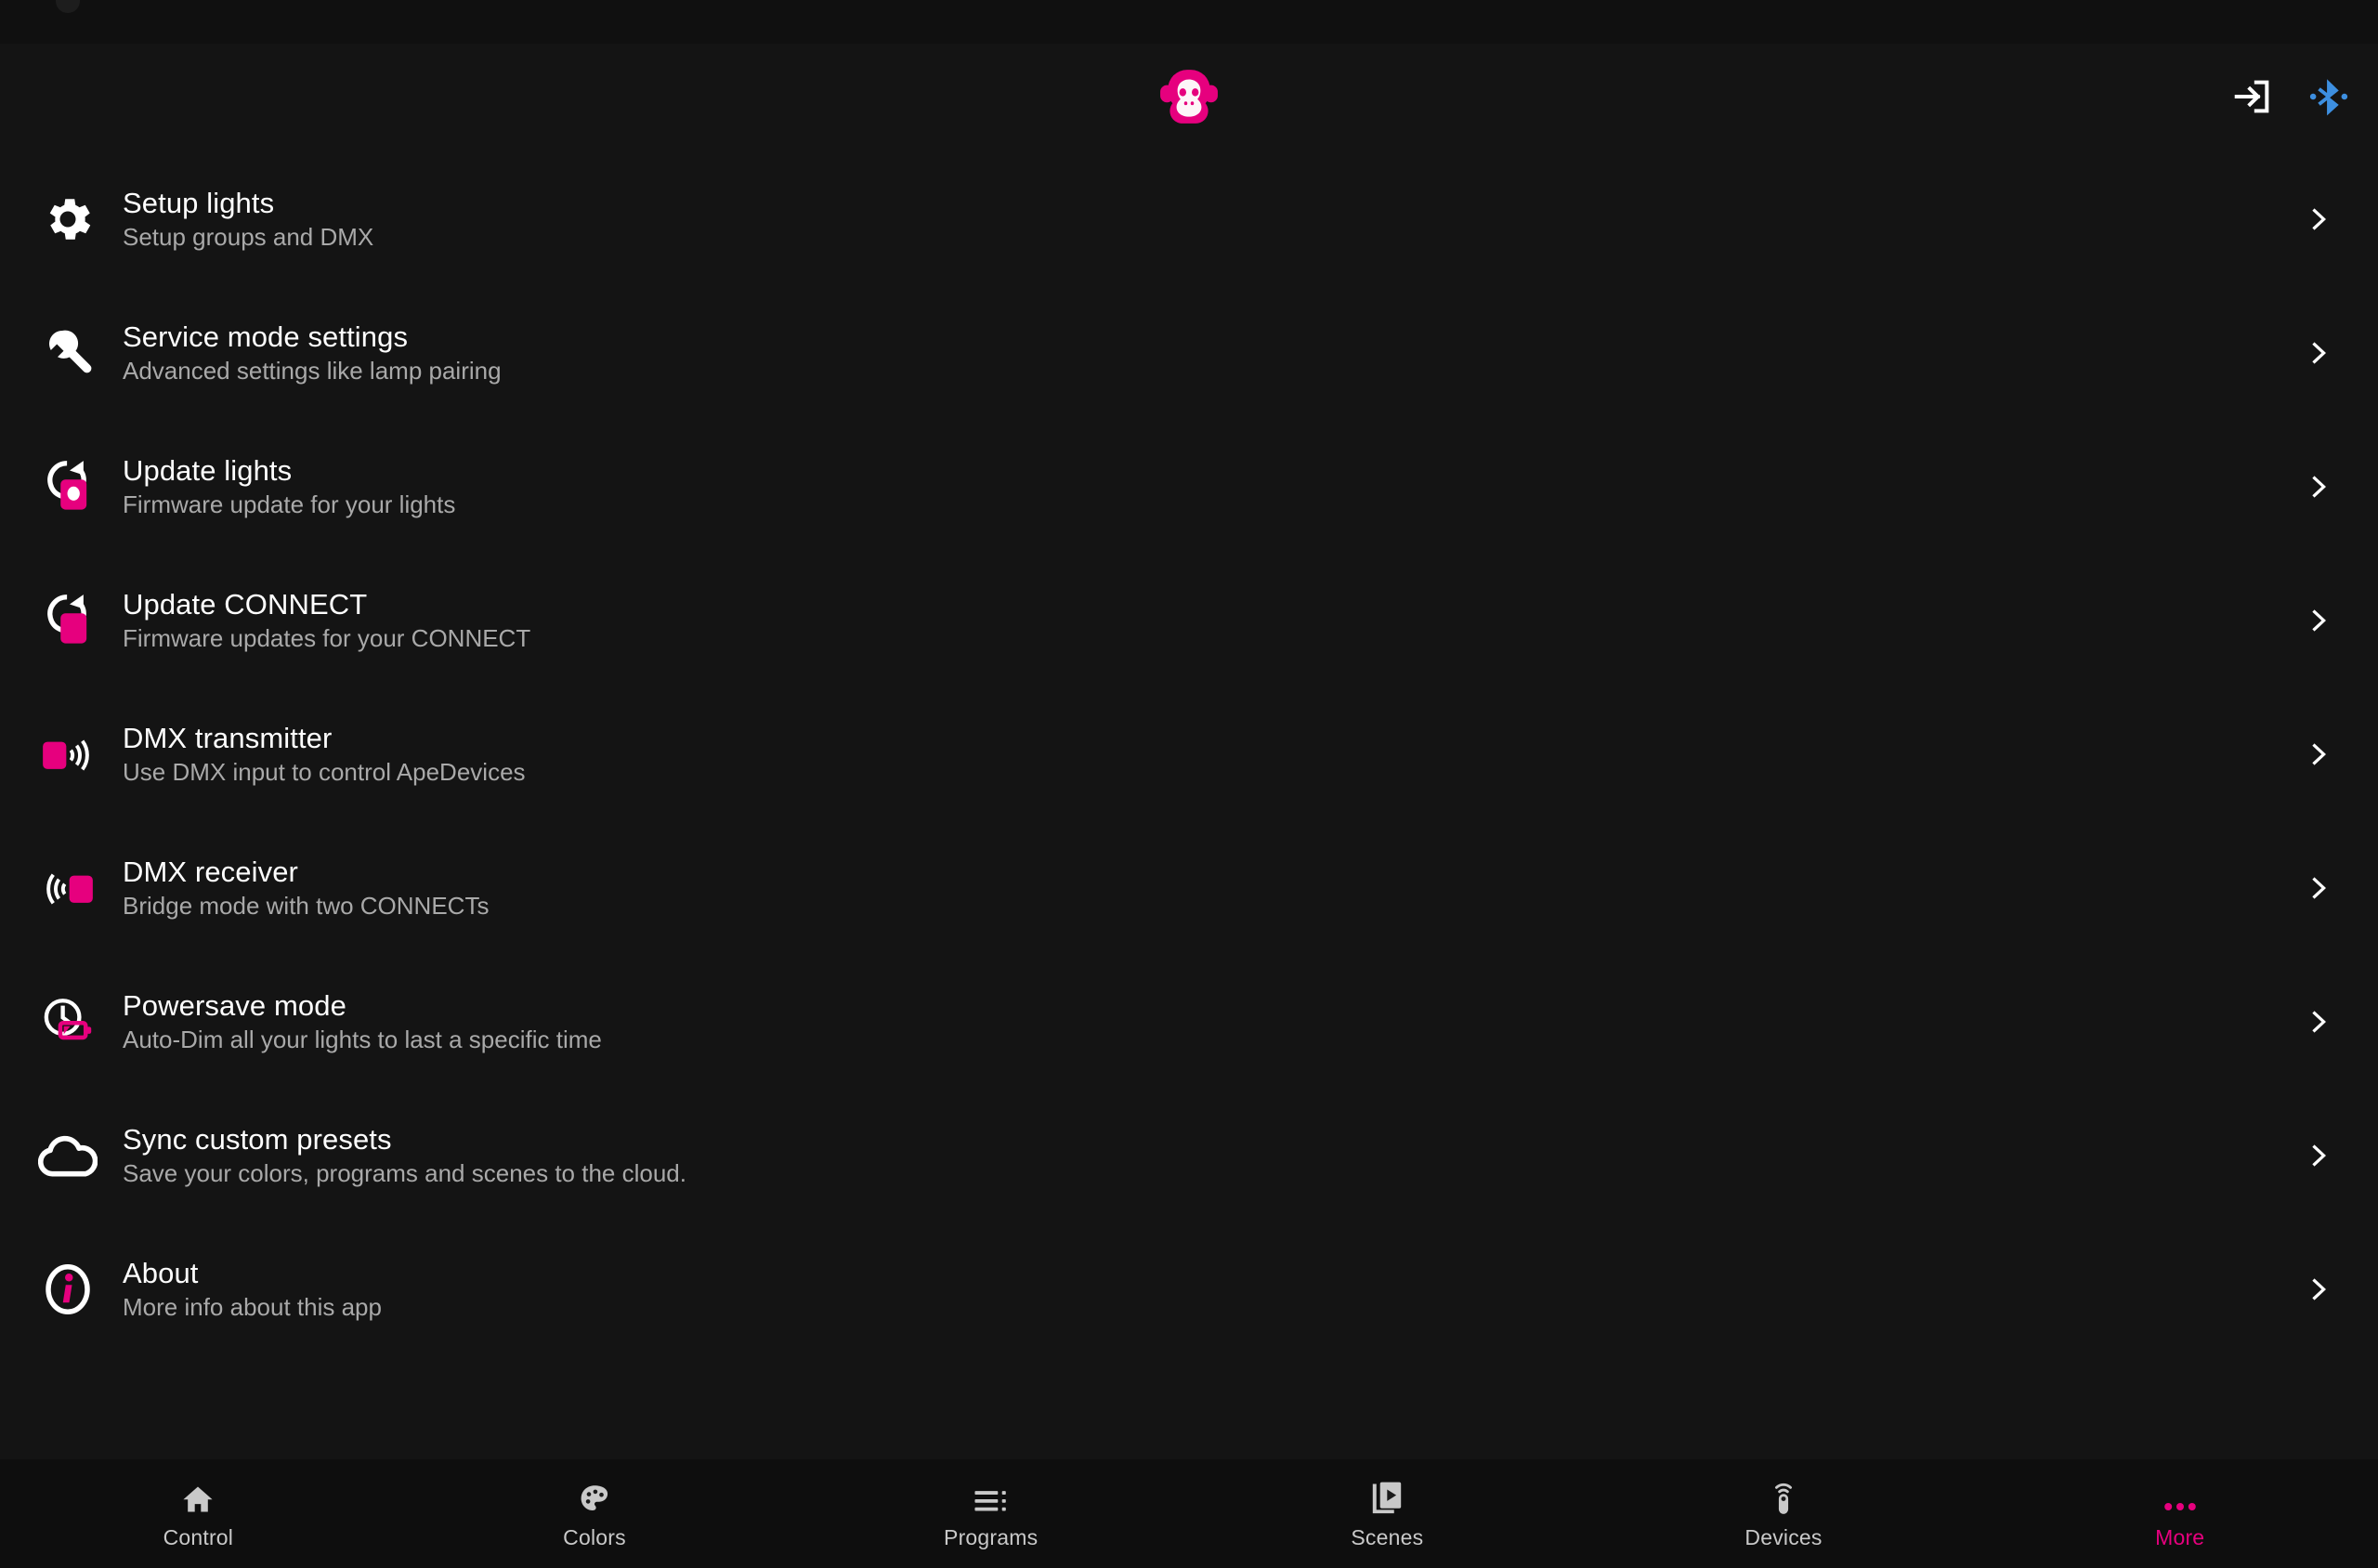 This screenshot has width=2378, height=1568. I want to click on wrench-icon, so click(68, 353).